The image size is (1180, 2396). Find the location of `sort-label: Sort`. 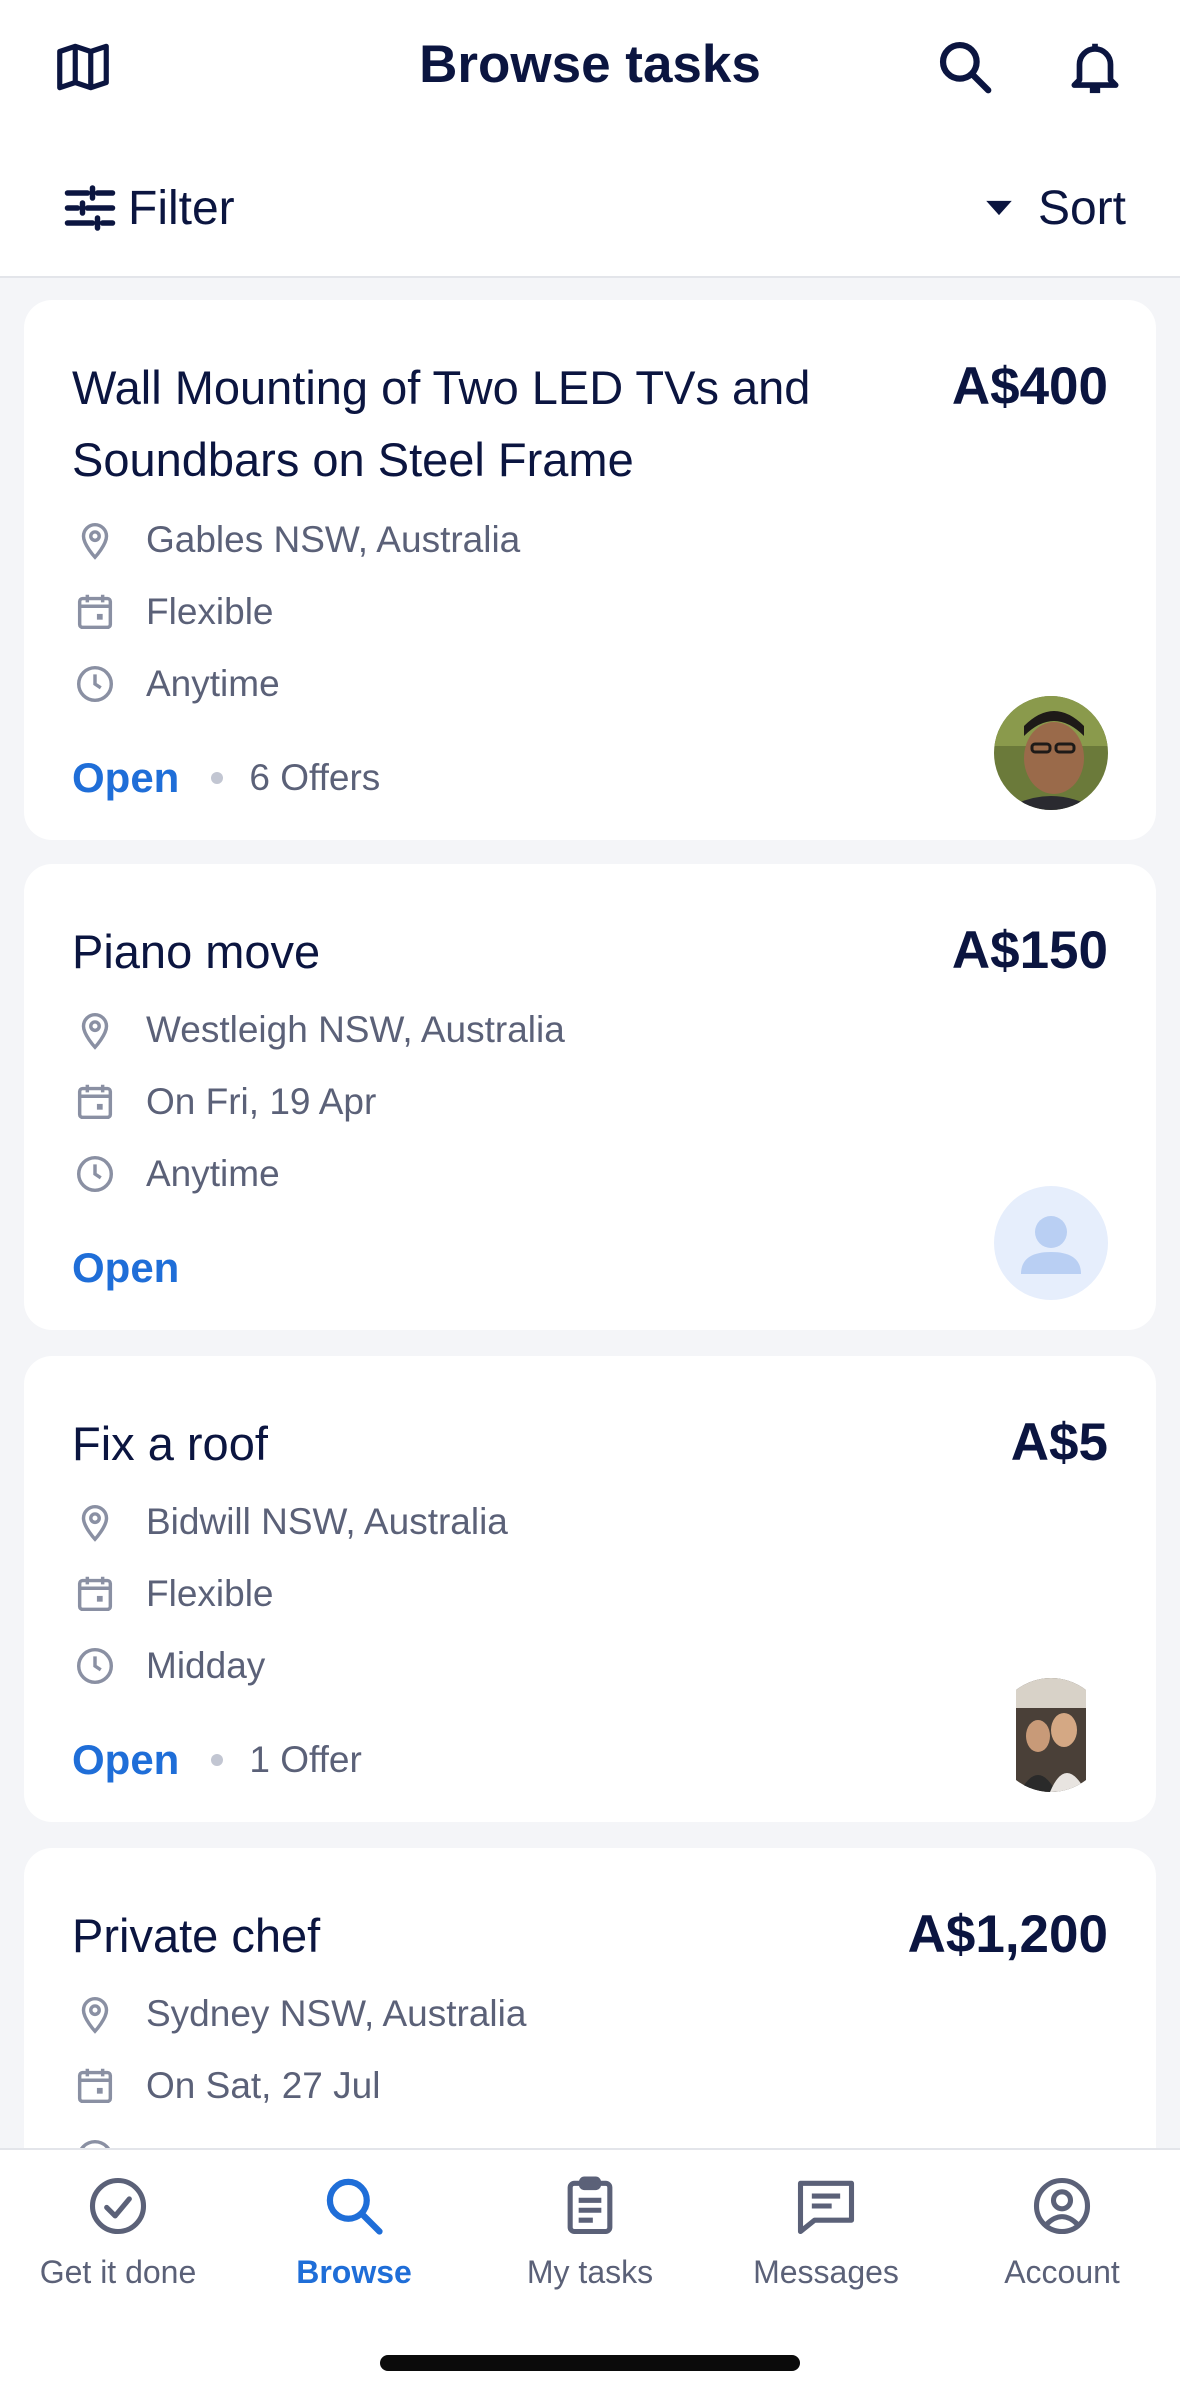

sort-label: Sort is located at coordinates (1081, 208).